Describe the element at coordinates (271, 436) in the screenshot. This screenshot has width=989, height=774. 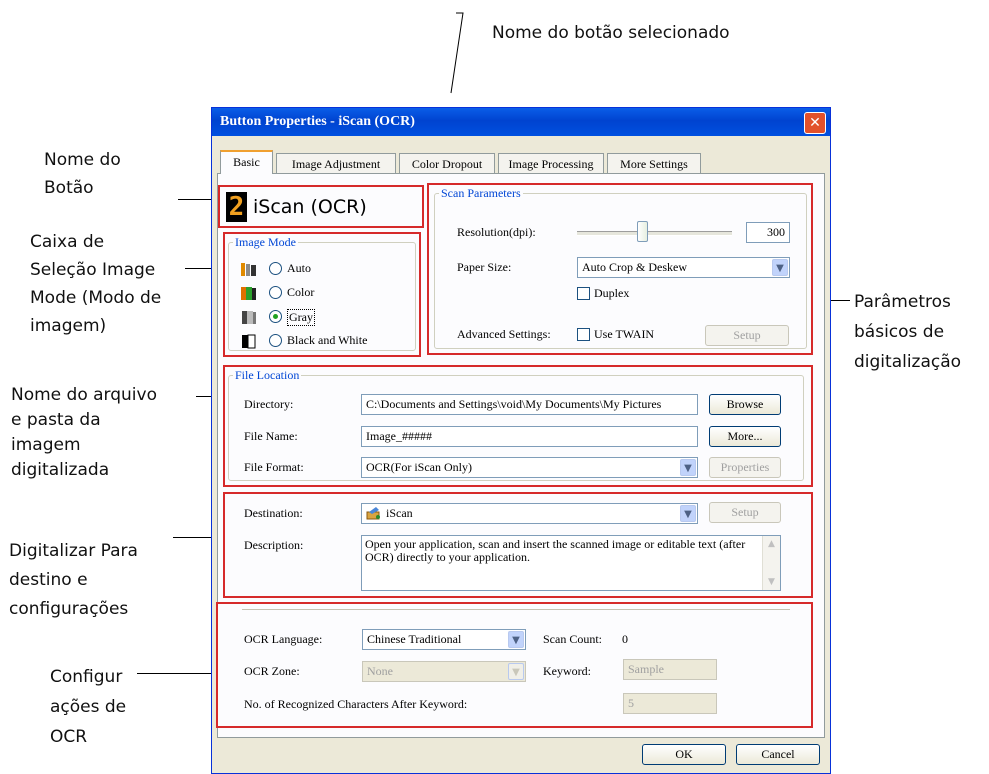
I see `file-name-label: File Name:` at that location.